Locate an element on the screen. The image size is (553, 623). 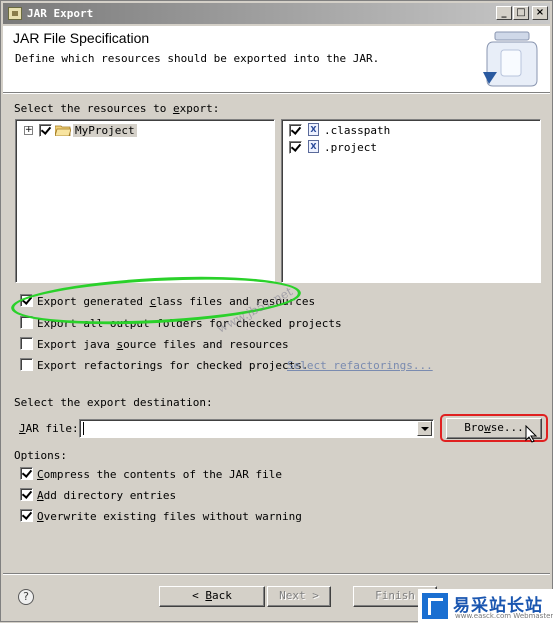
myproject-checkbox is located at coordinates (45, 130).